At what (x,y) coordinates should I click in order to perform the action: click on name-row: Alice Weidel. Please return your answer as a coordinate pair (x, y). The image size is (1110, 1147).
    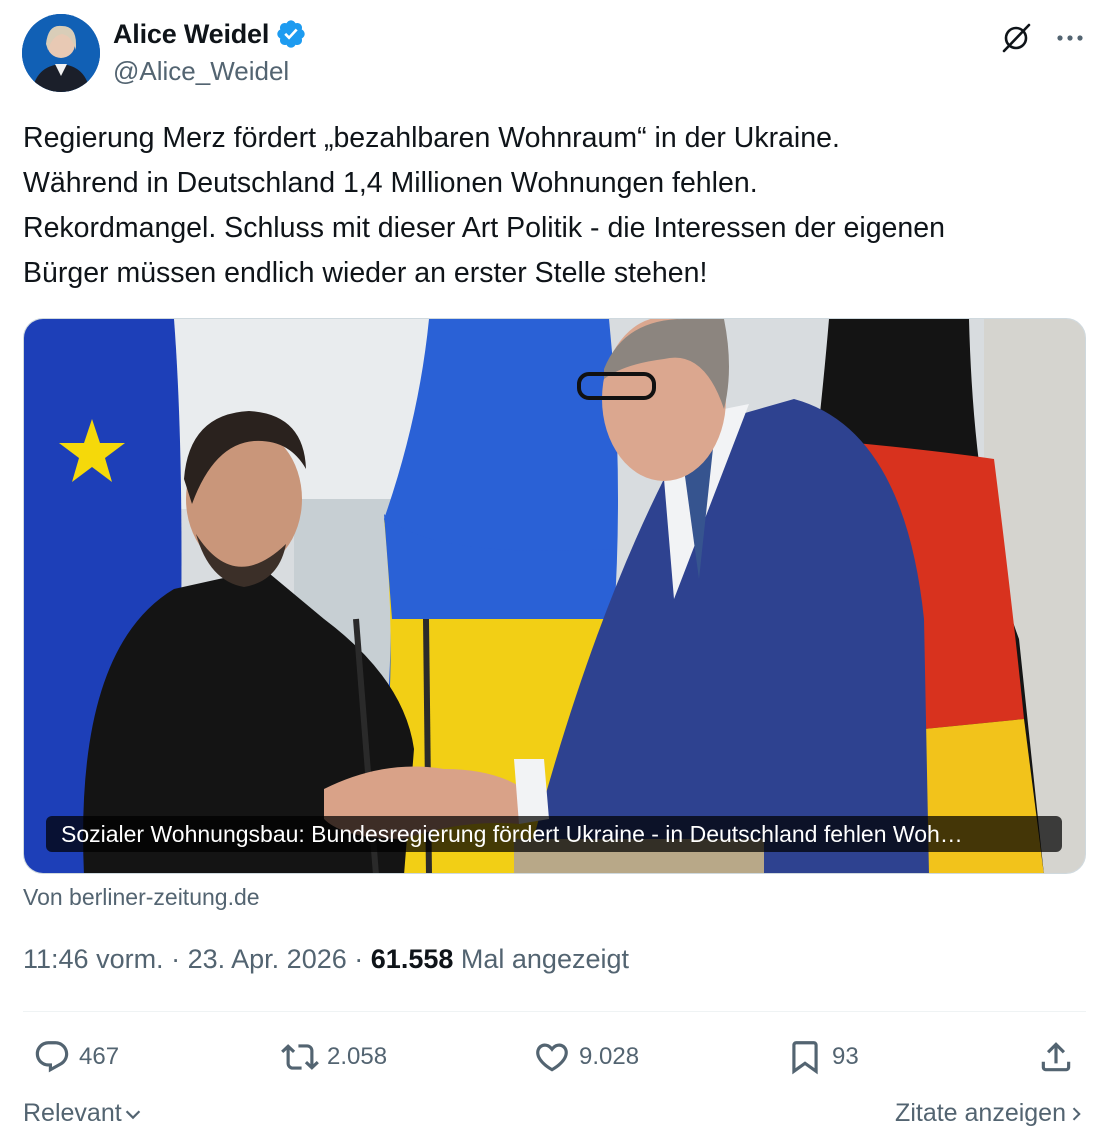
    Looking at the image, I should click on (210, 34).